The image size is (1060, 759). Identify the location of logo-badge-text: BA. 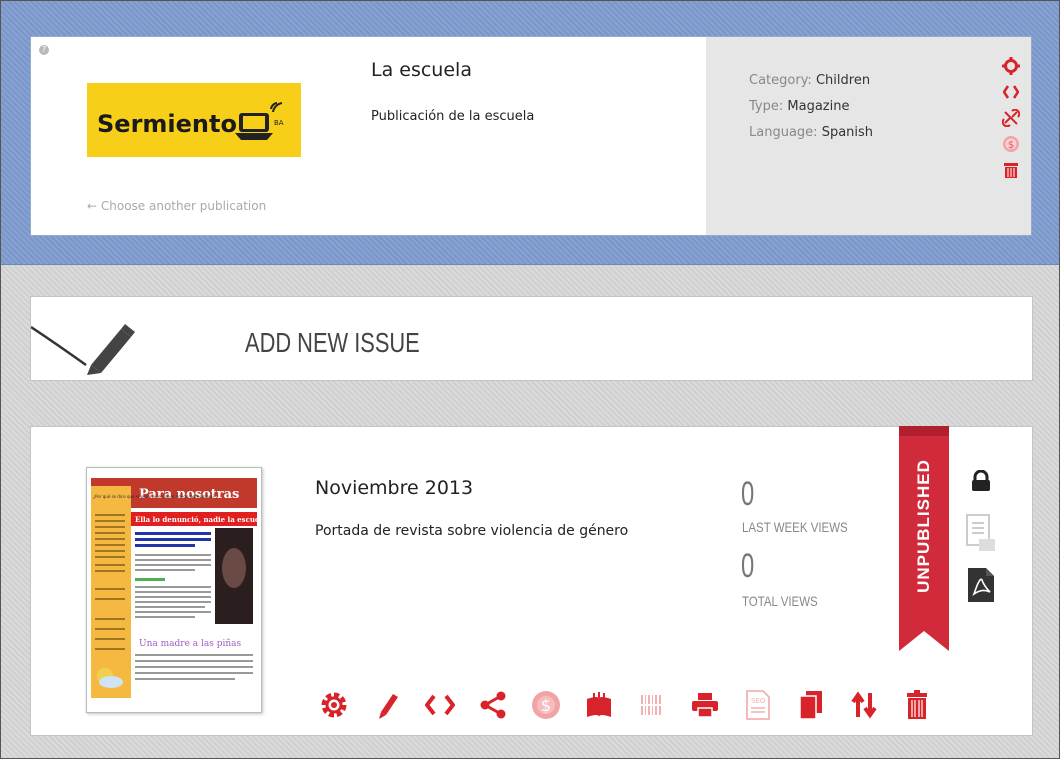
(279, 123).